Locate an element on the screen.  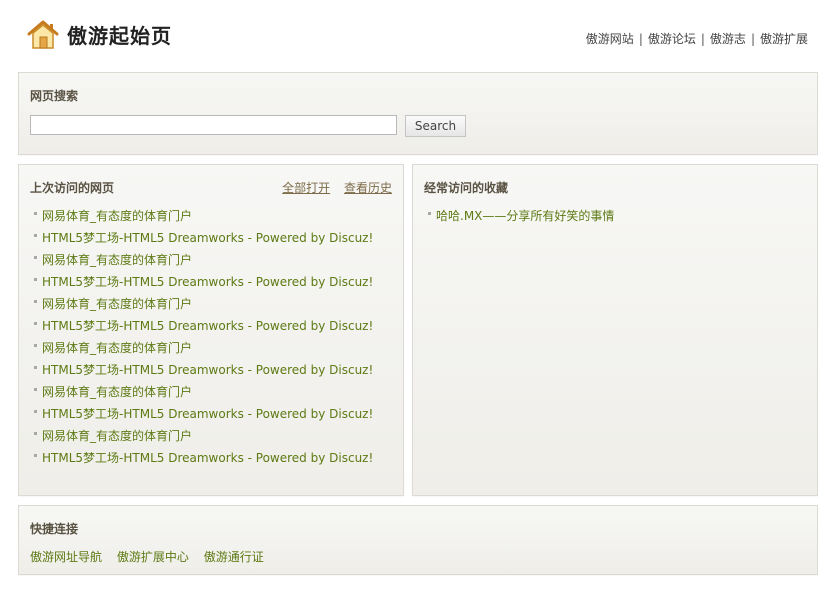
quick-link-extension-center: 傲游扩展中心 is located at coordinates (153, 557).